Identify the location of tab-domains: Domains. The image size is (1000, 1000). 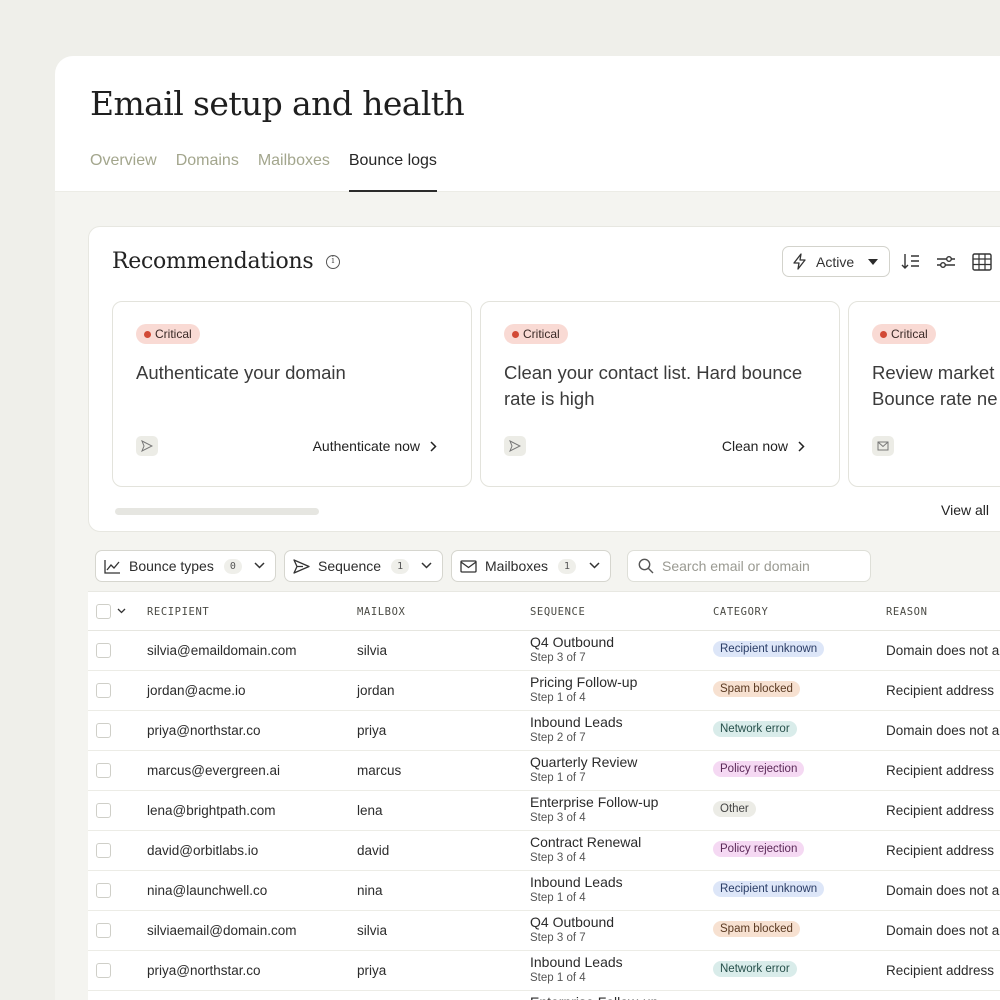
(207, 172).